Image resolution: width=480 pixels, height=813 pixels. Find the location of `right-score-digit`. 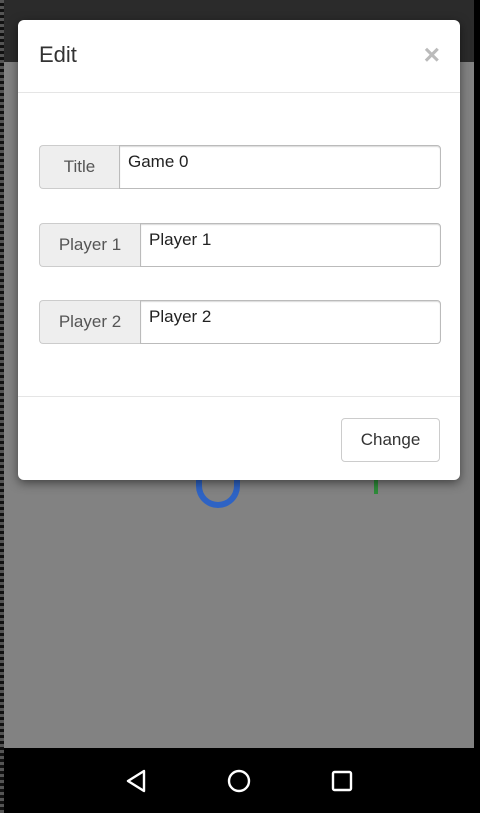

right-score-digit is located at coordinates (376, 486).